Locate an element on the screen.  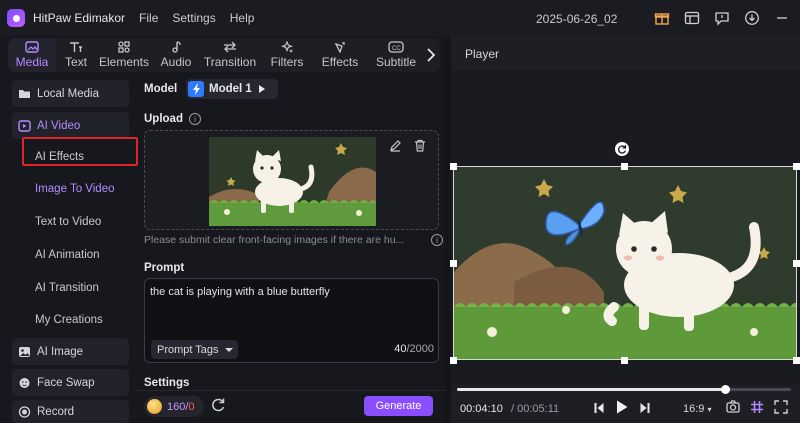
prompt-tags-button: Prompt Tags is located at coordinates (194, 349).